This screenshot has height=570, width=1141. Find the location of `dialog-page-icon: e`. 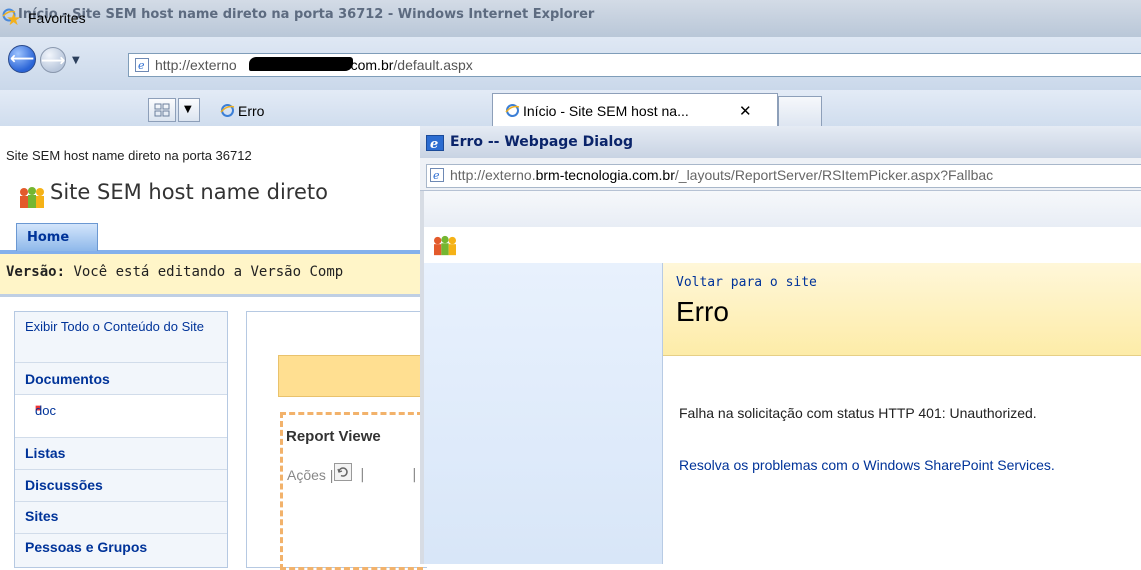

dialog-page-icon: e is located at coordinates (437, 176).